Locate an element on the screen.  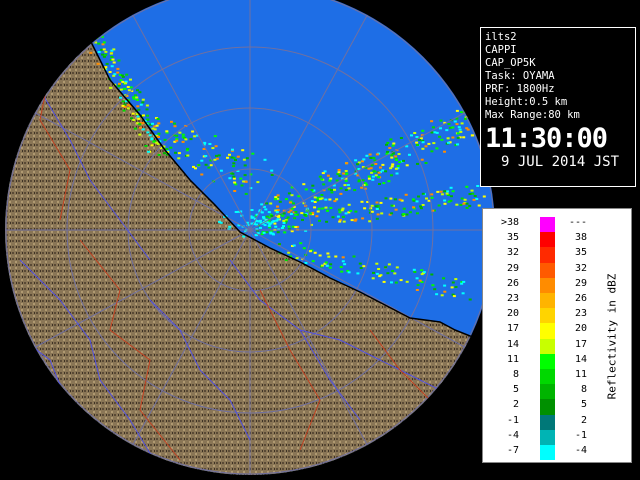
legend-upper-bound: -4 is located at coordinates (580, 450).